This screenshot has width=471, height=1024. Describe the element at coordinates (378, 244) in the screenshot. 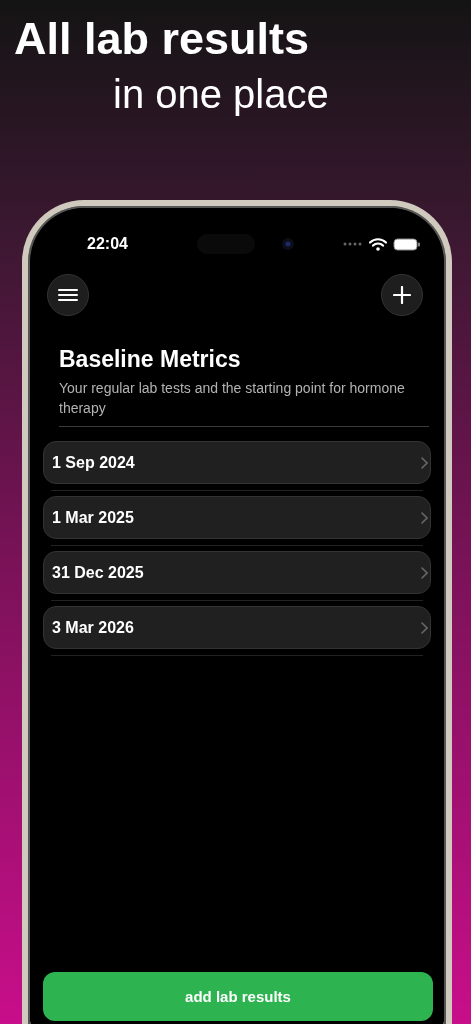

I see `wifi-icon` at that location.